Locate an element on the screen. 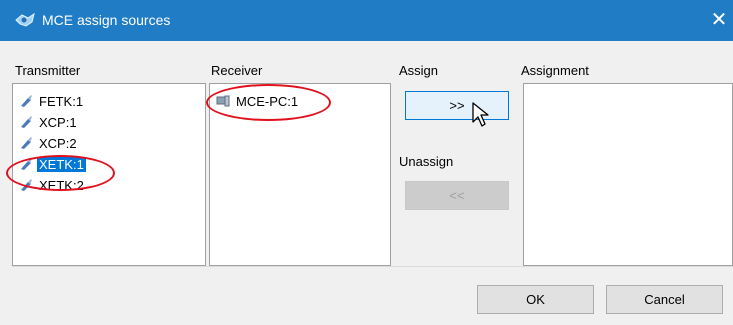  close-icon: ✕ is located at coordinates (719, 20).